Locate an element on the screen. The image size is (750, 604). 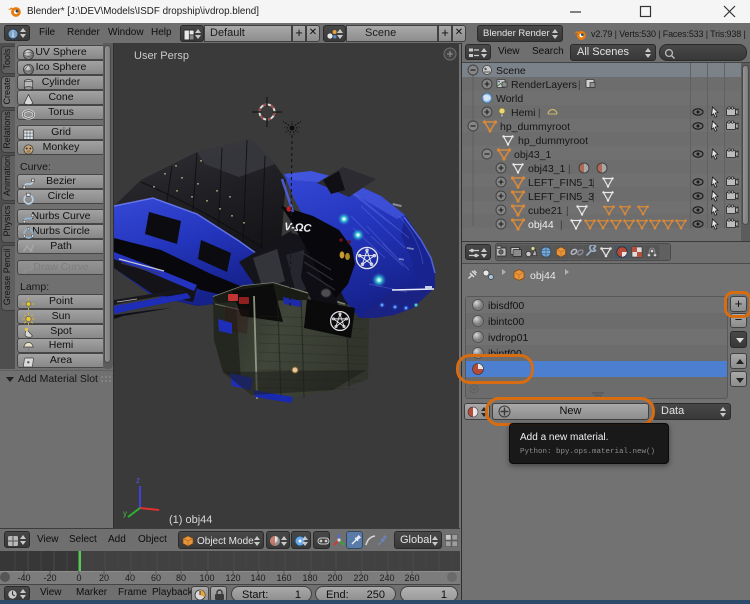
svg-text: LEFT_FIN5_3 is located at coordinates (561, 197).